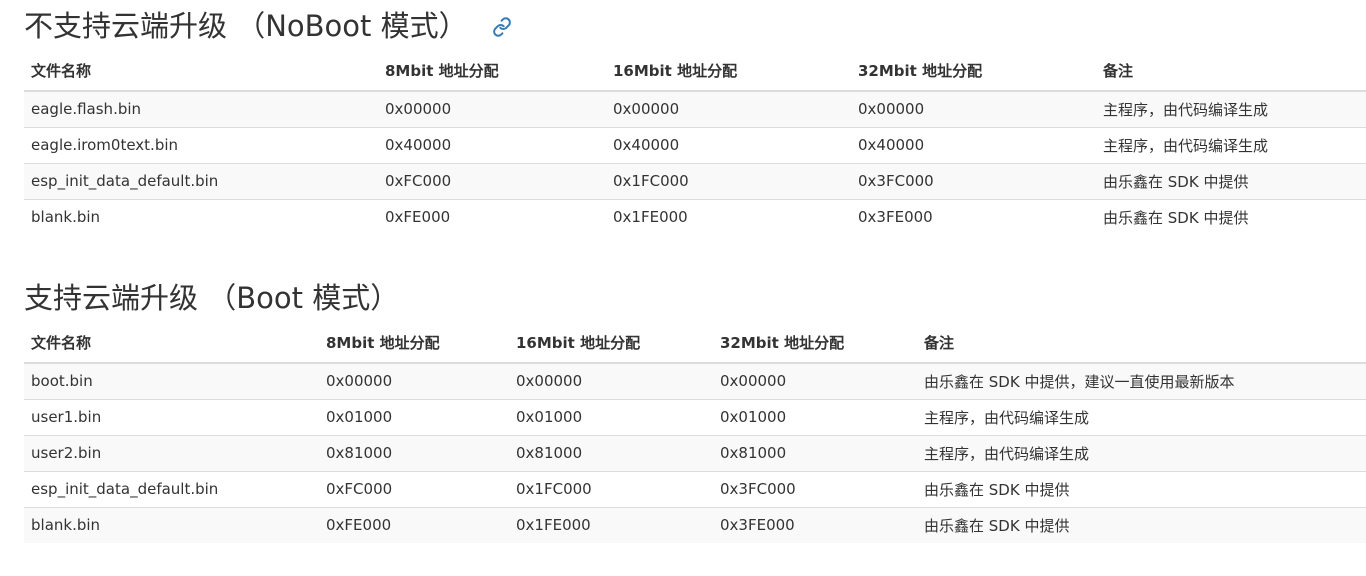  Describe the element at coordinates (973, 144) in the screenshot. I see `cell-32mbit: 0x40000` at that location.